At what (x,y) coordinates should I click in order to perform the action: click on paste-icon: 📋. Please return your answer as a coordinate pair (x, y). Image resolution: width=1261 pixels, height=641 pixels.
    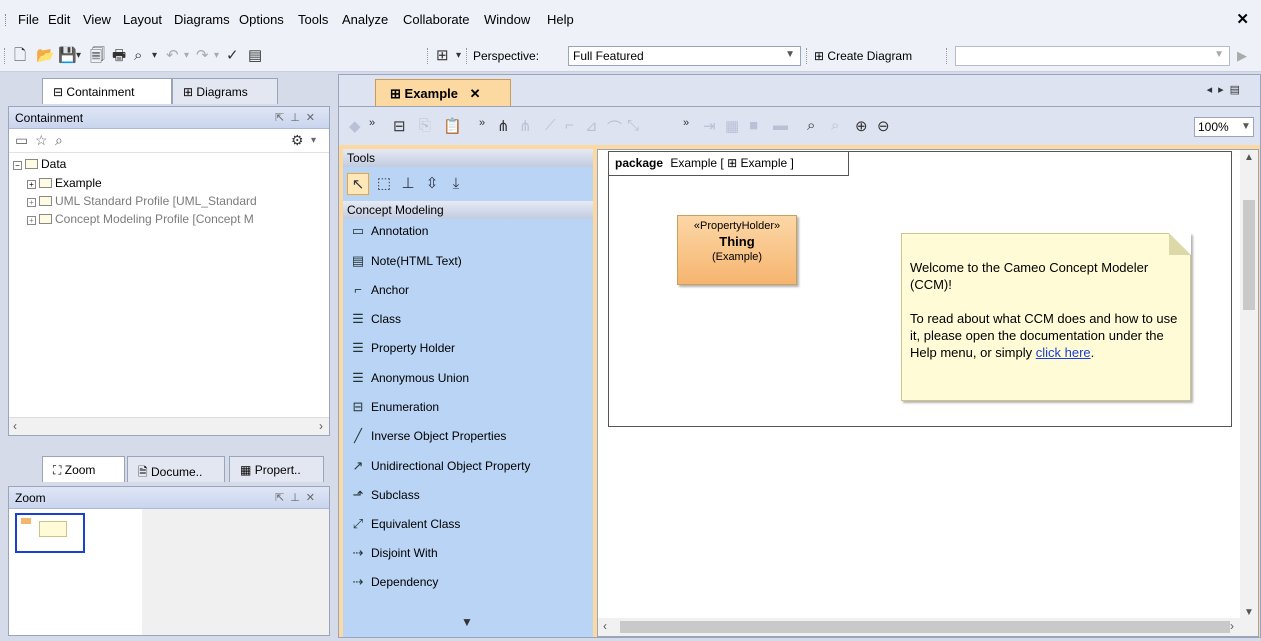
    Looking at the image, I should click on (452, 126).